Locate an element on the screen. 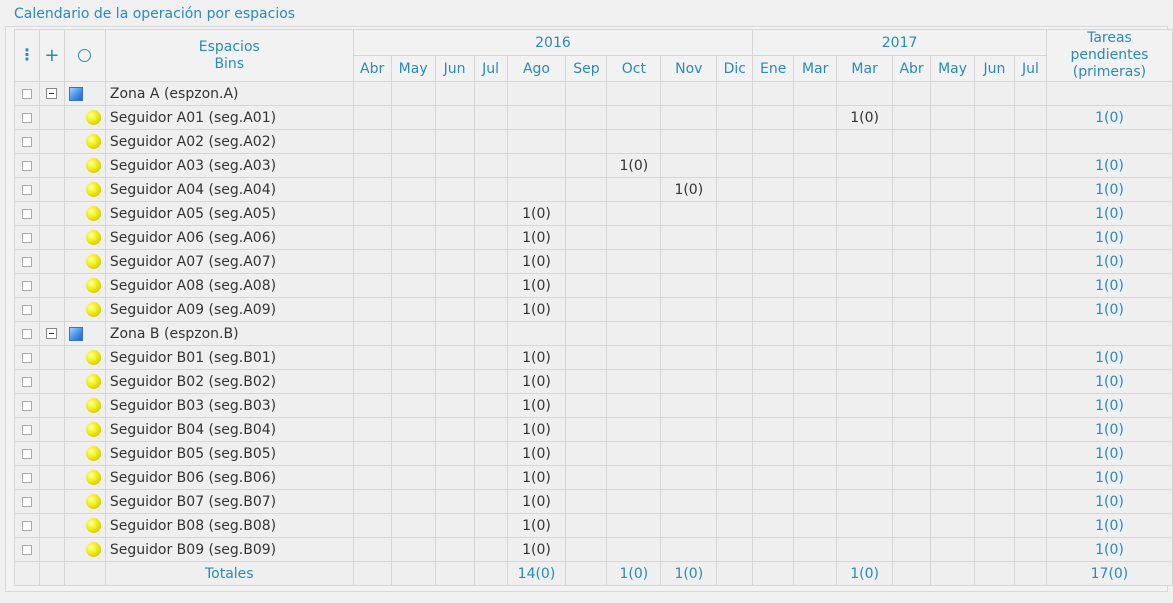 The image size is (1173, 603). space-name: Seguidor B04 (seg.B04) is located at coordinates (229, 429).